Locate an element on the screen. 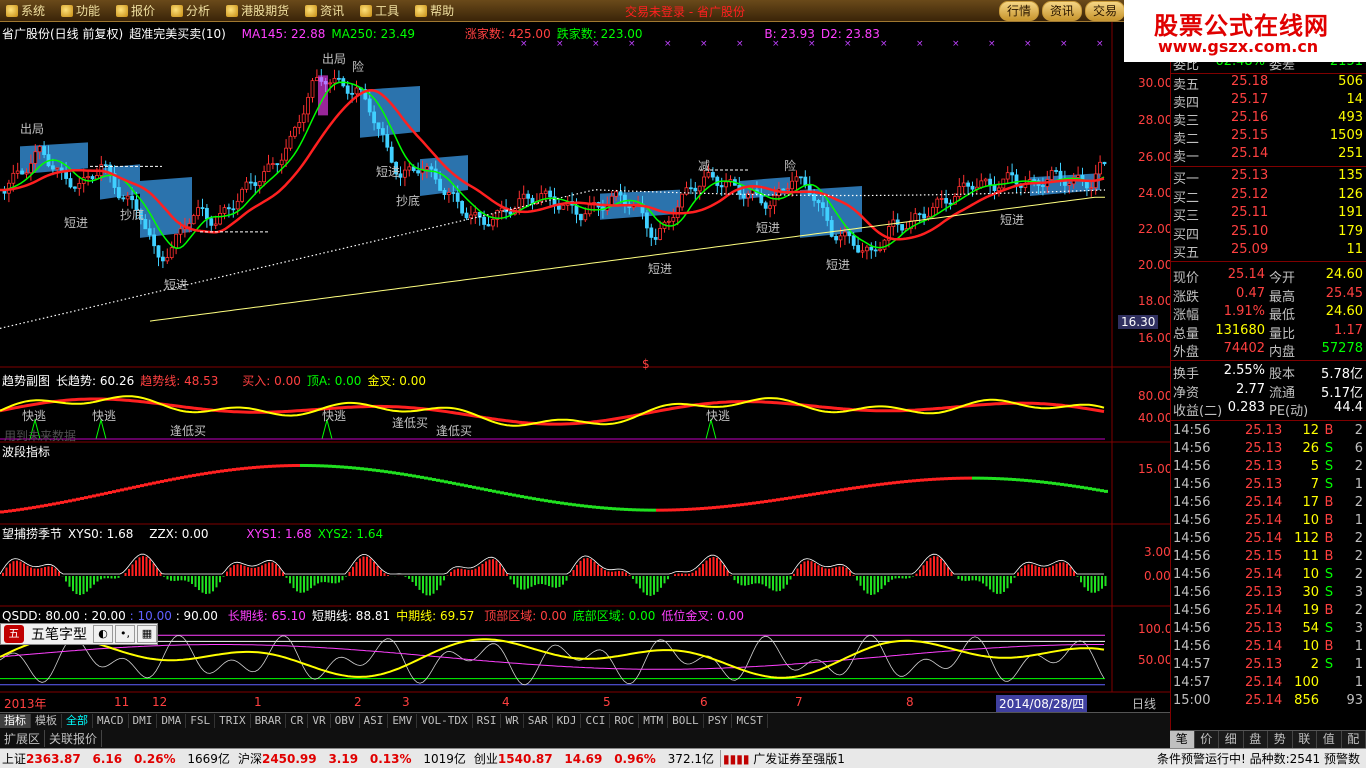  indicator-tab: 指标 is located at coordinates (15, 720).